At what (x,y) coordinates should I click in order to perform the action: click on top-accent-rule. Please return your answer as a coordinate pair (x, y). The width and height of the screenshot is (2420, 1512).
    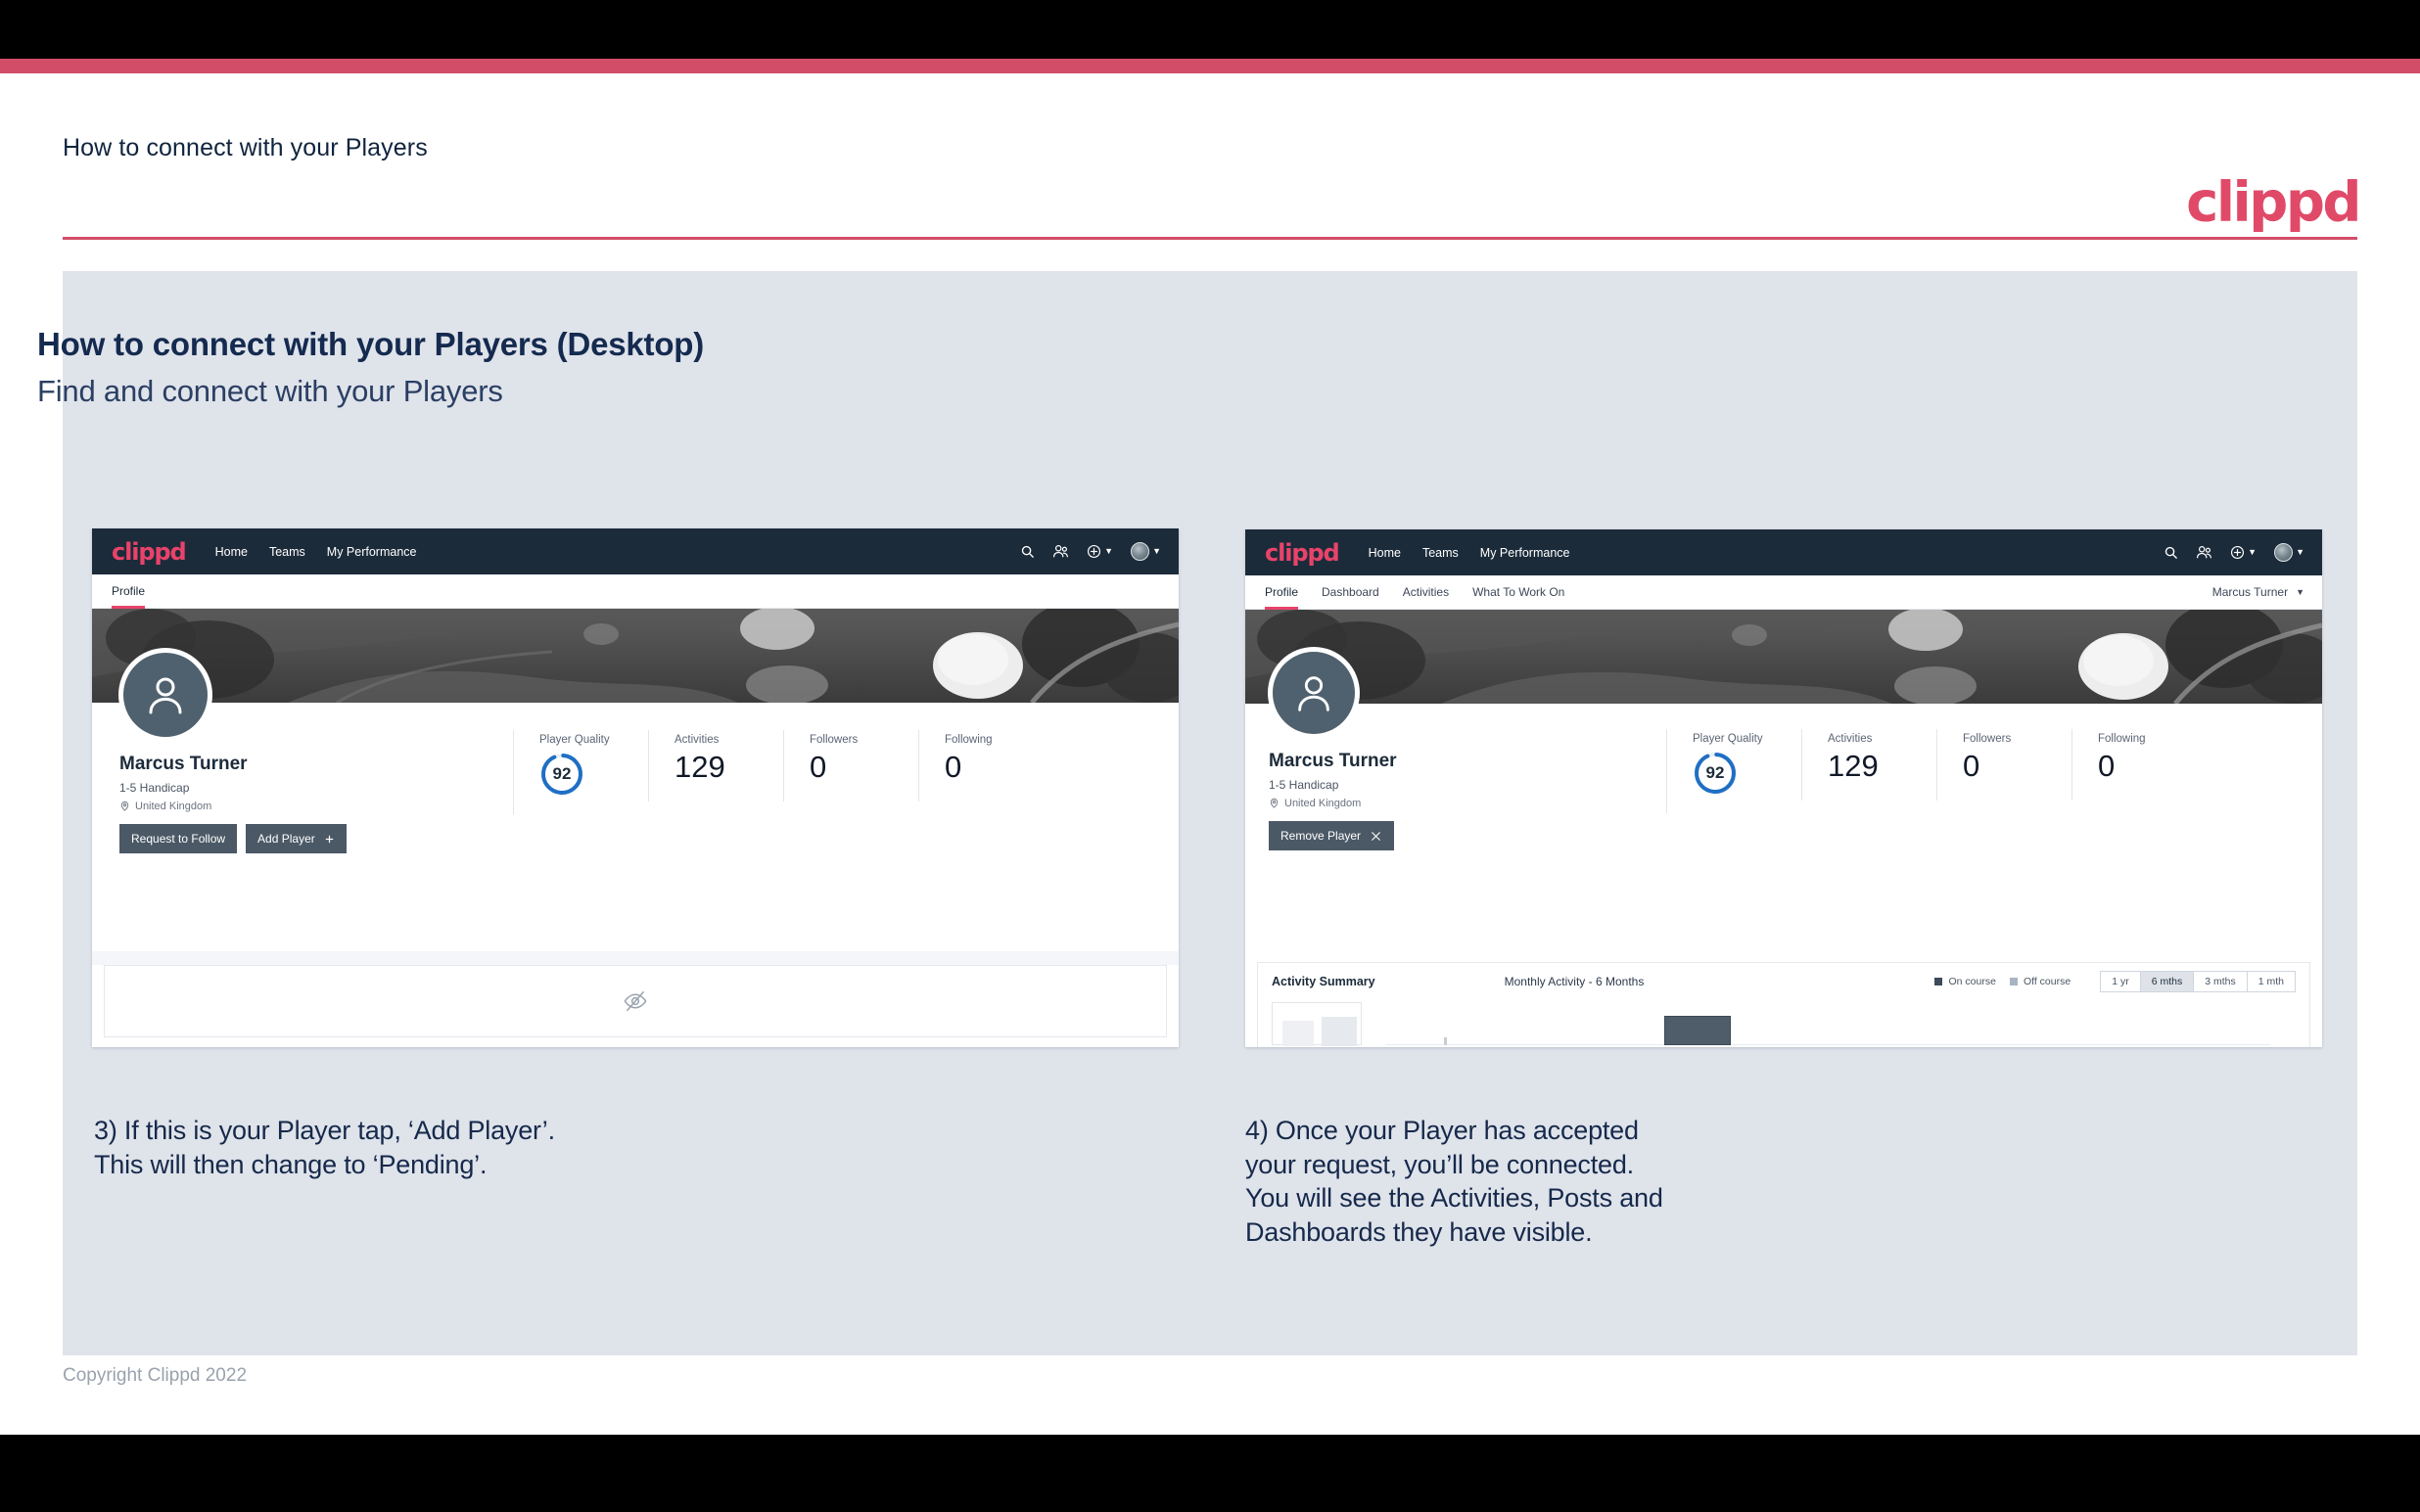
    Looking at the image, I should click on (1210, 66).